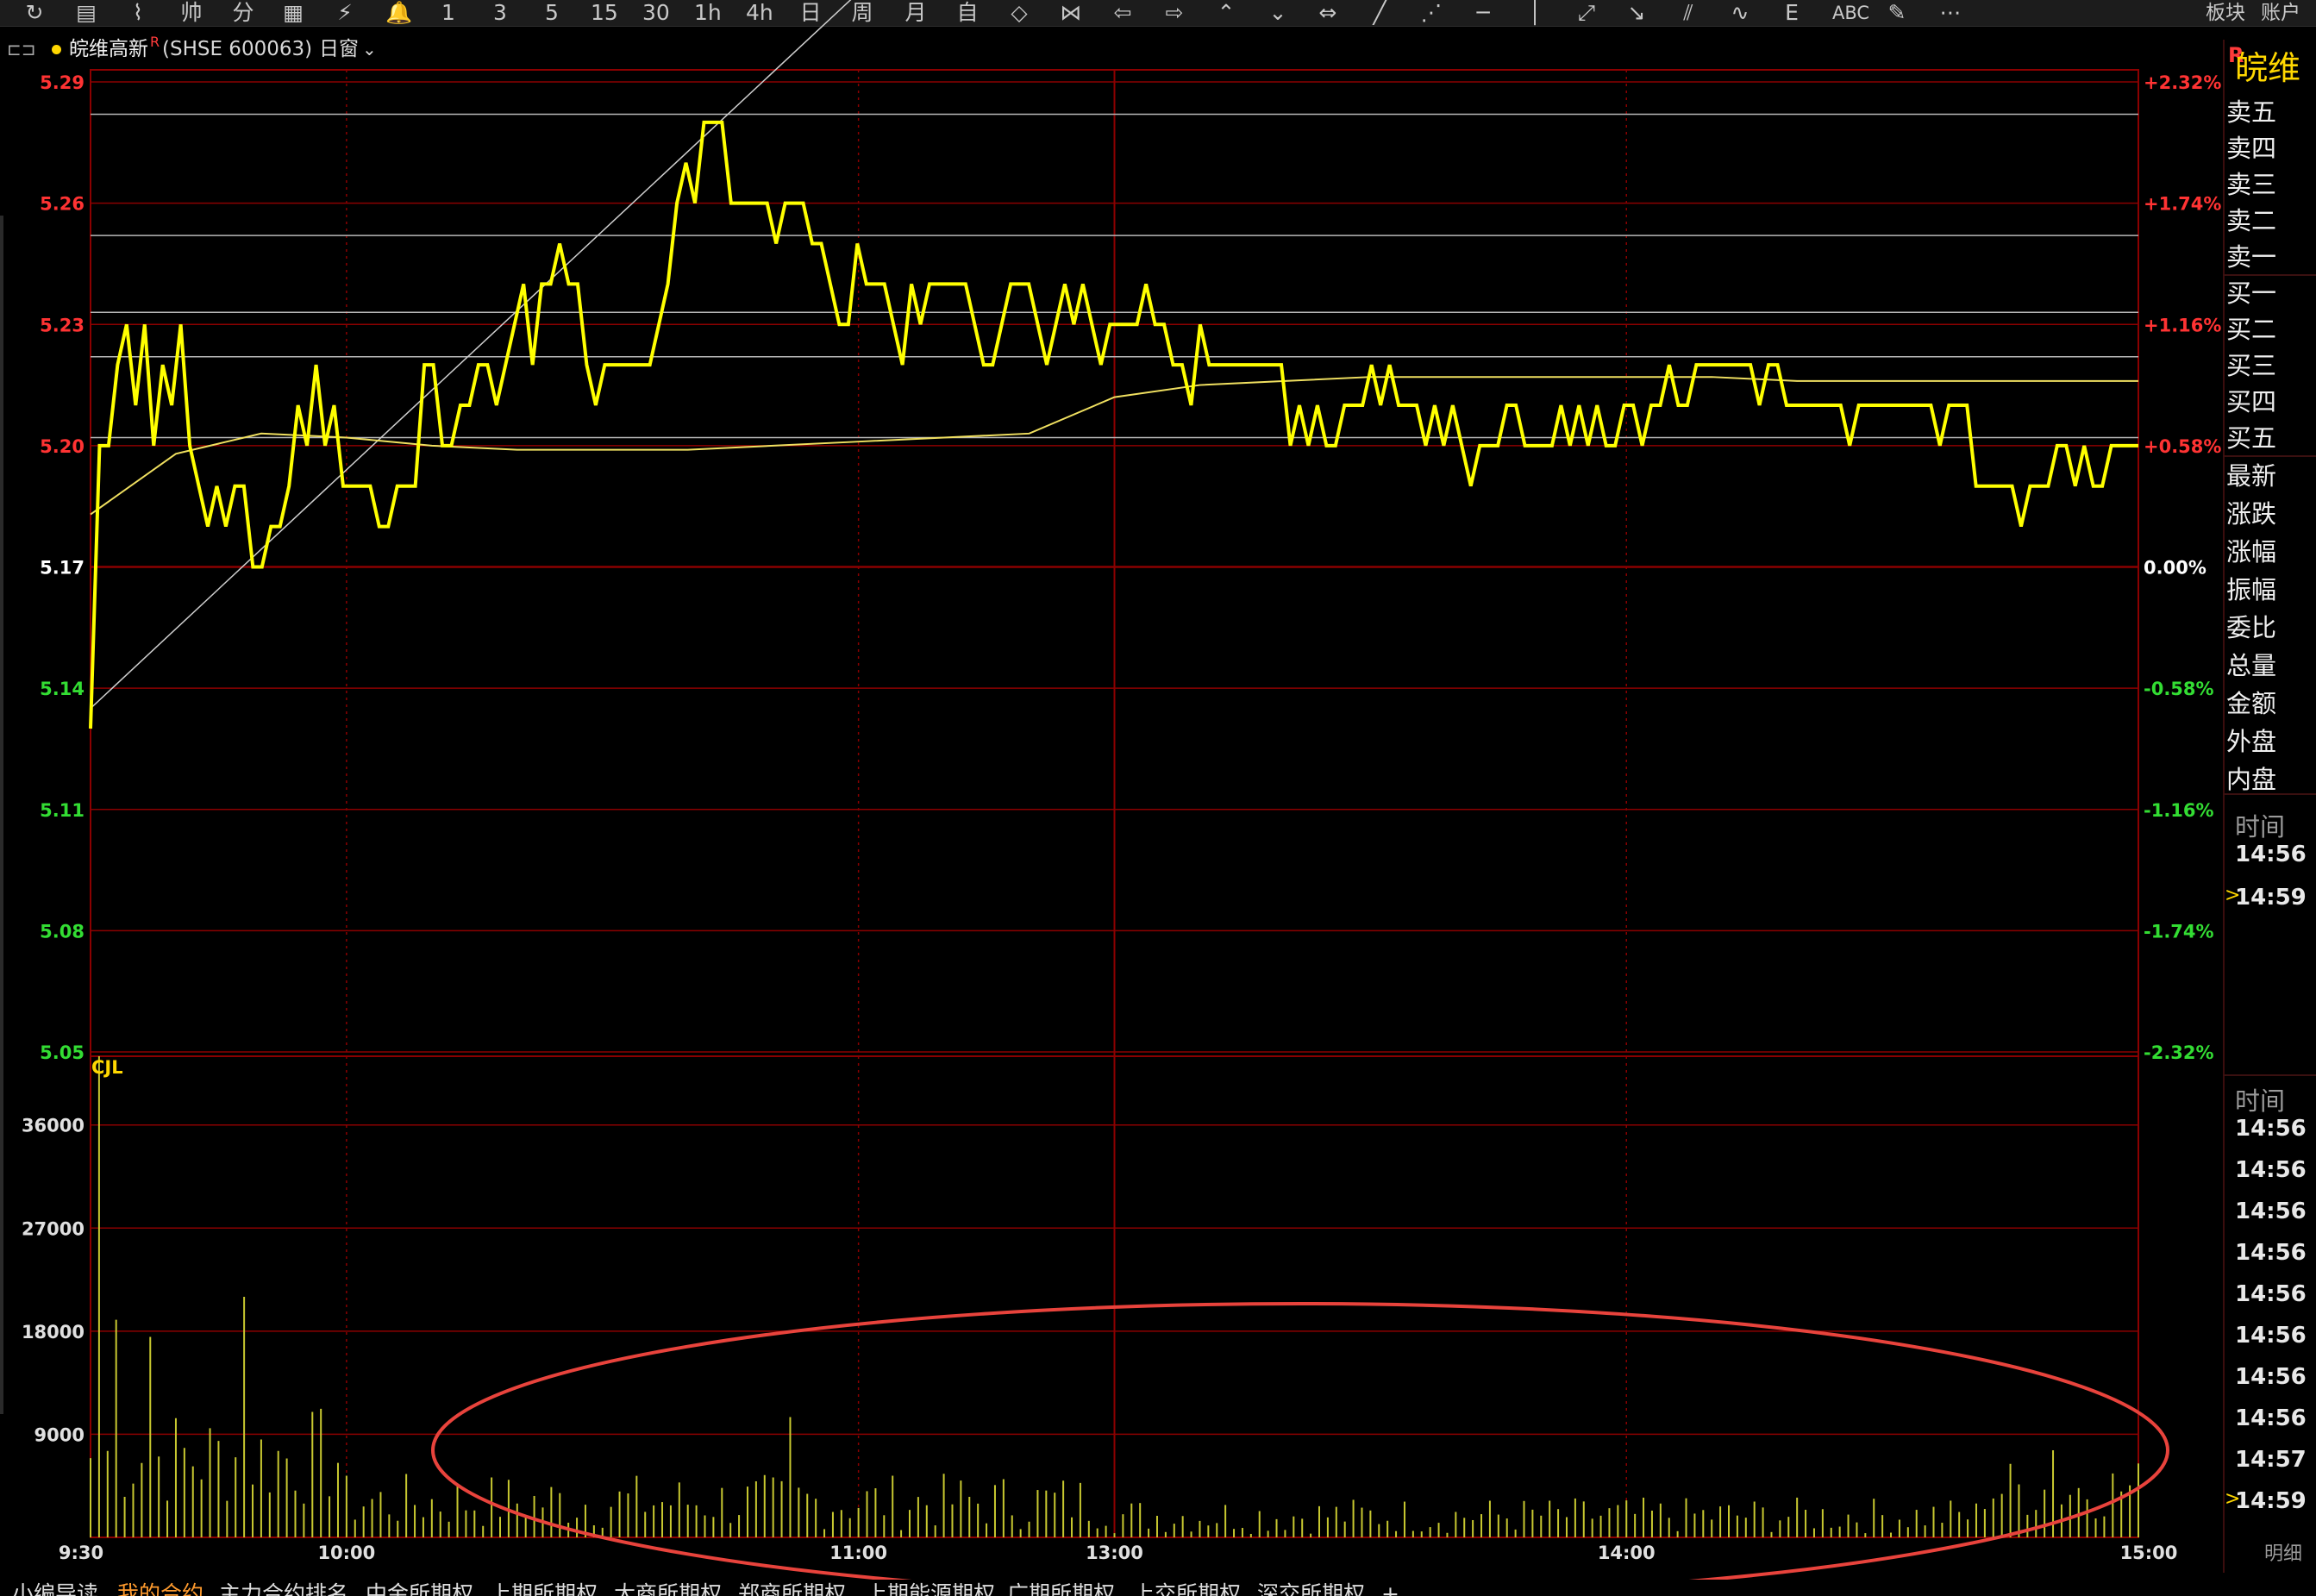  What do you see at coordinates (62, 325) in the screenshot?
I see `price-tick-label: 5.23` at bounding box center [62, 325].